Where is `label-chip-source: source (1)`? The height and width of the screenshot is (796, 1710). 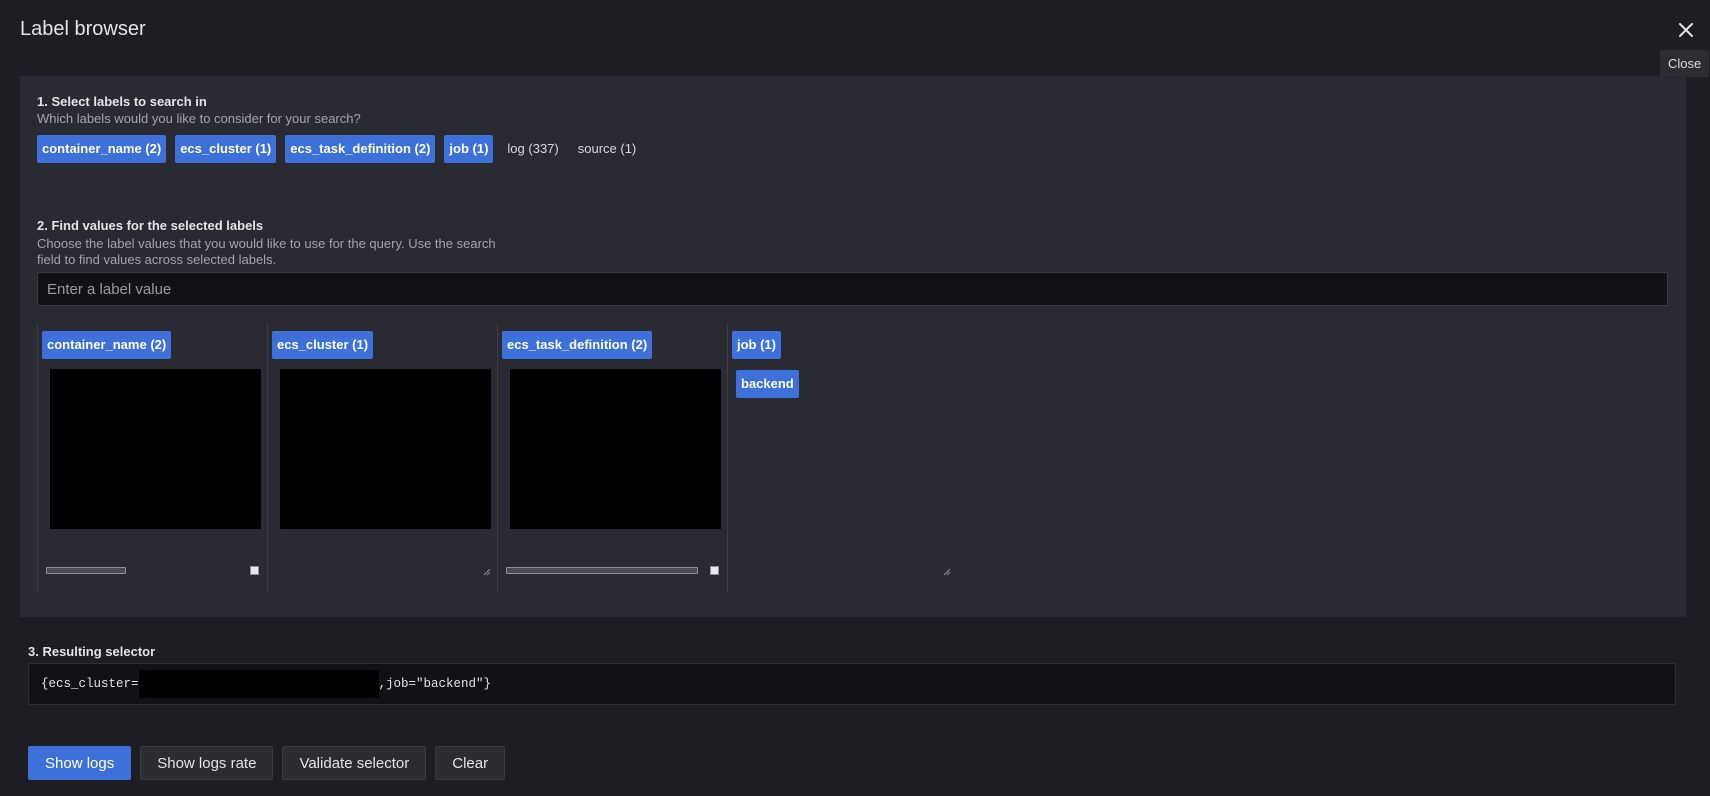 label-chip-source: source (1) is located at coordinates (607, 149).